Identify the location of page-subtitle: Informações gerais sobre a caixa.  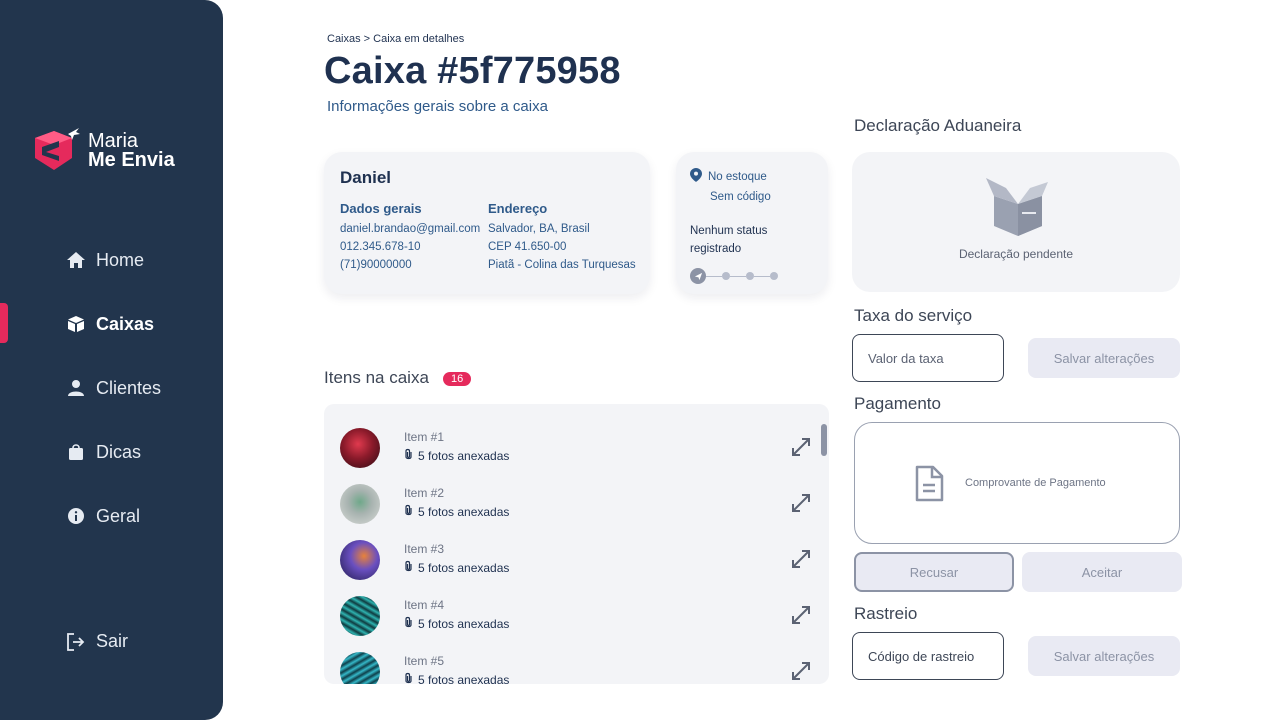
(437, 106).